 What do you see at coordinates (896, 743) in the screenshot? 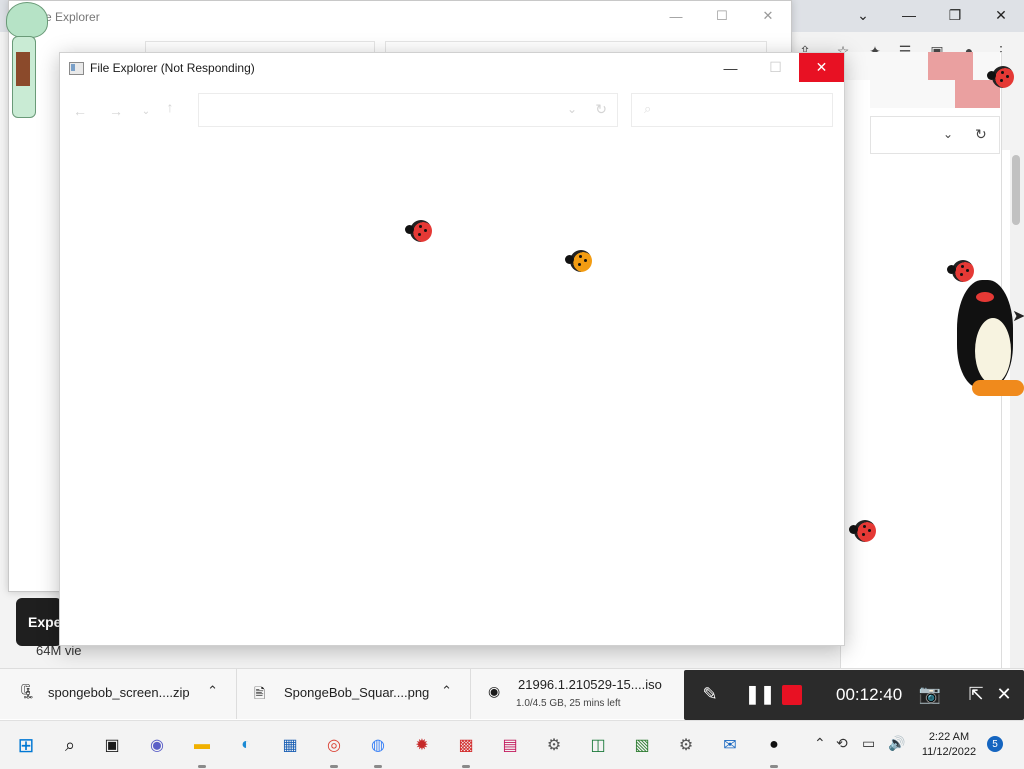
I see `volume-icon: 🔊` at bounding box center [896, 743].